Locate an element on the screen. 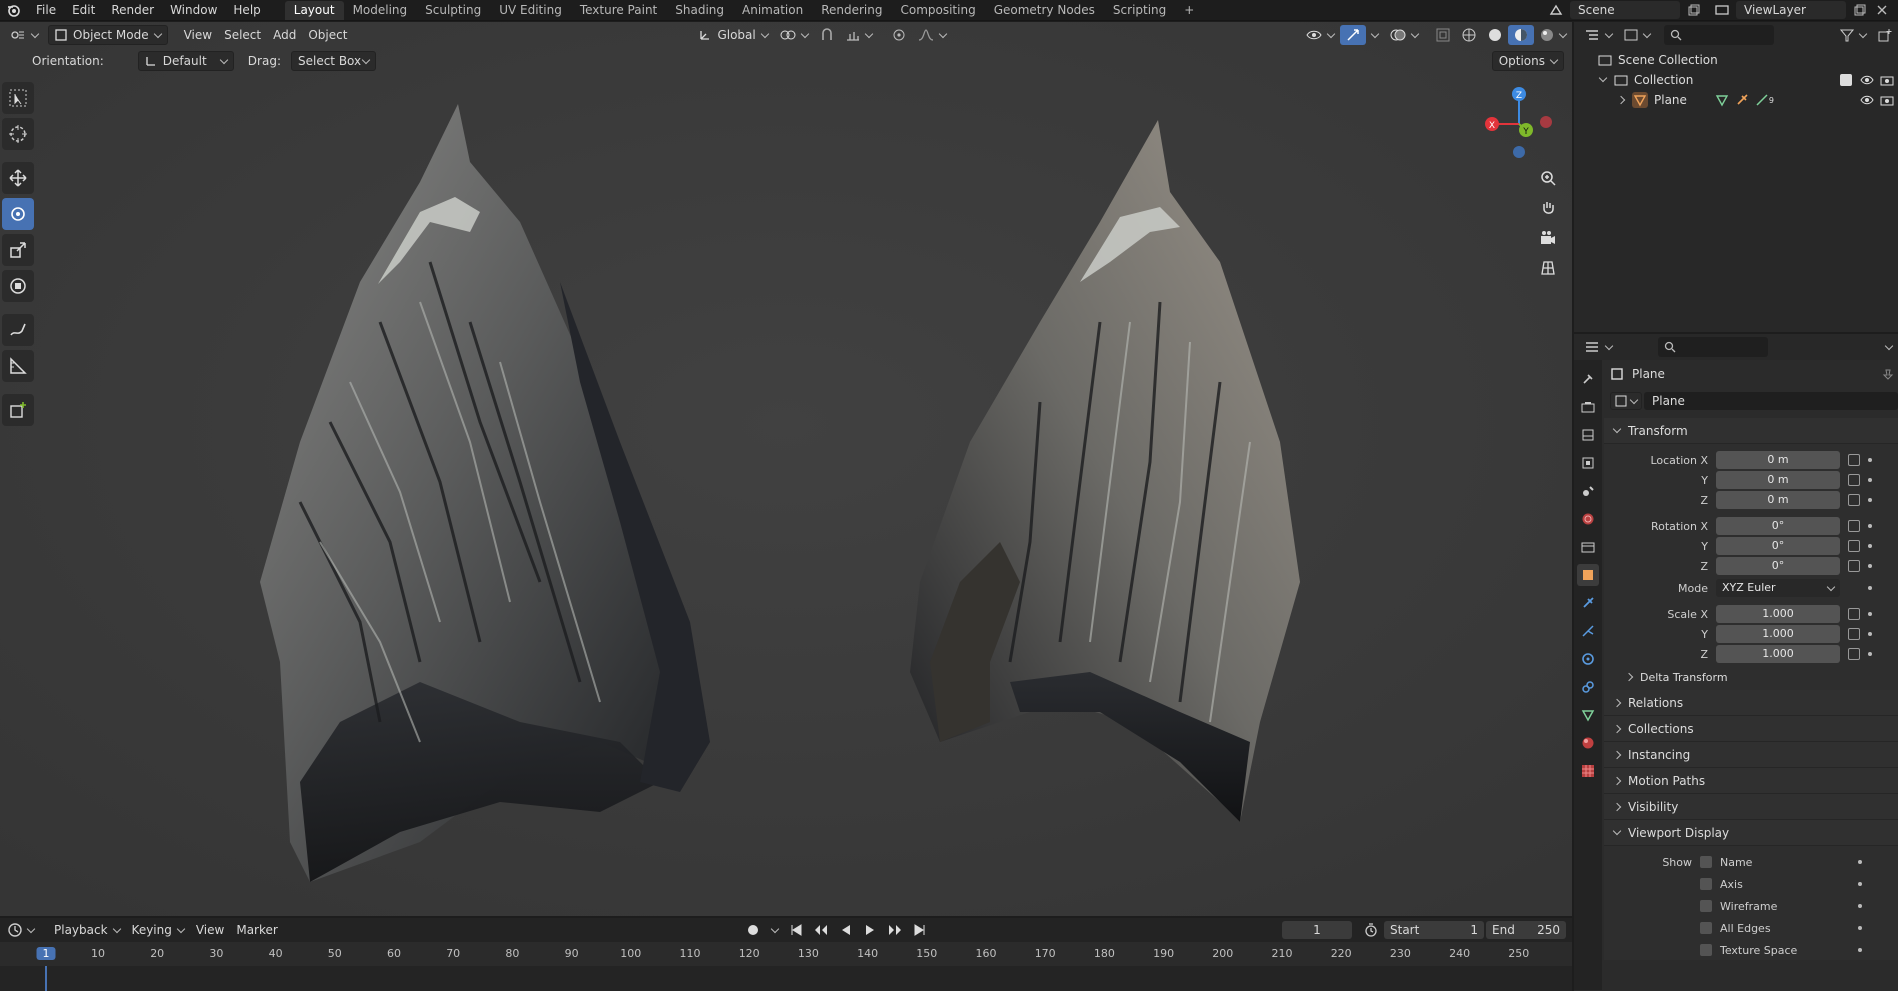 This screenshot has height=991, width=1898. scale-z-field: 1.000 is located at coordinates (1778, 654).